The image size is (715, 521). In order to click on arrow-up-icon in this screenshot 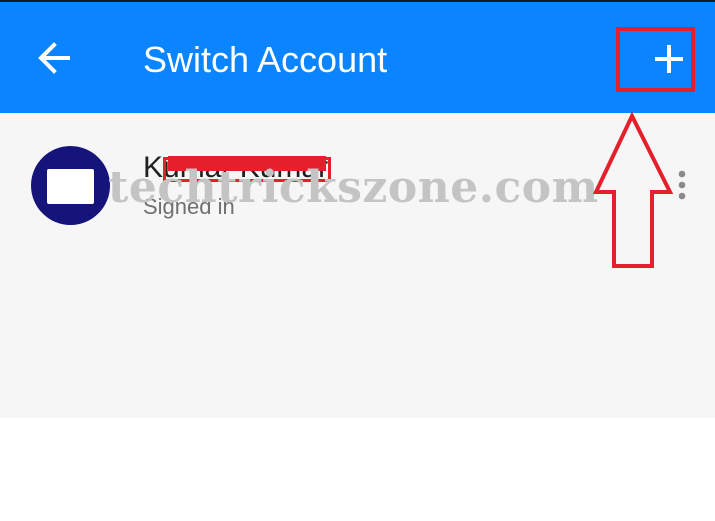, I will do `click(633, 190)`.